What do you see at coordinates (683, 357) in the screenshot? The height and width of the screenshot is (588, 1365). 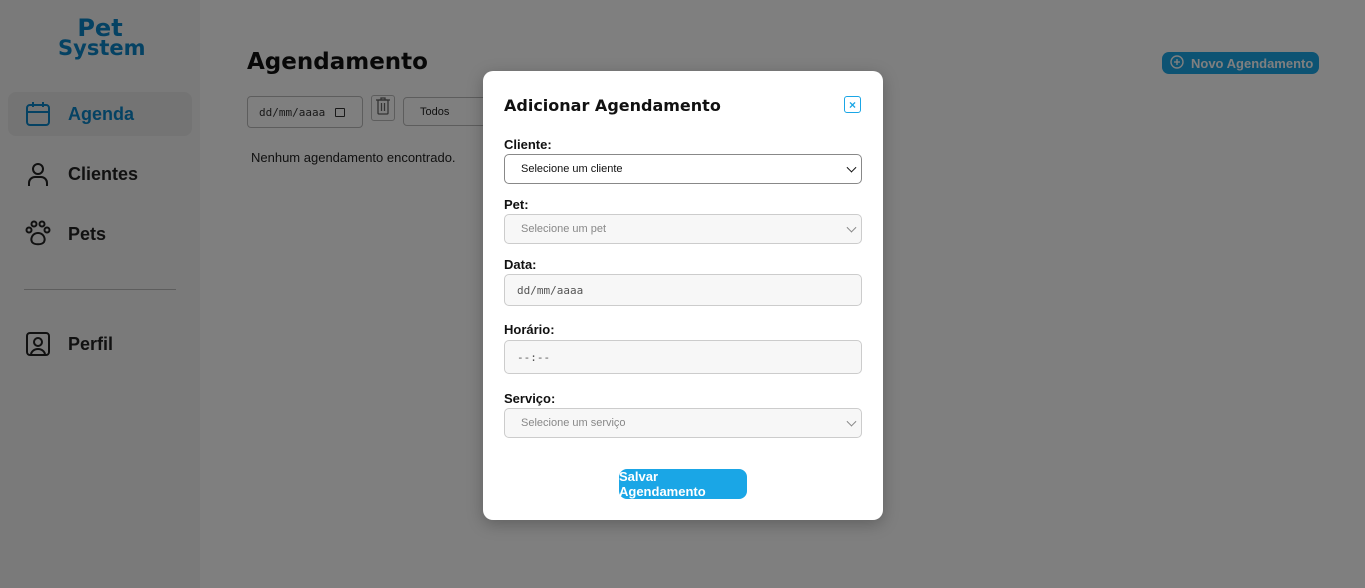 I see `time-input: --:--` at bounding box center [683, 357].